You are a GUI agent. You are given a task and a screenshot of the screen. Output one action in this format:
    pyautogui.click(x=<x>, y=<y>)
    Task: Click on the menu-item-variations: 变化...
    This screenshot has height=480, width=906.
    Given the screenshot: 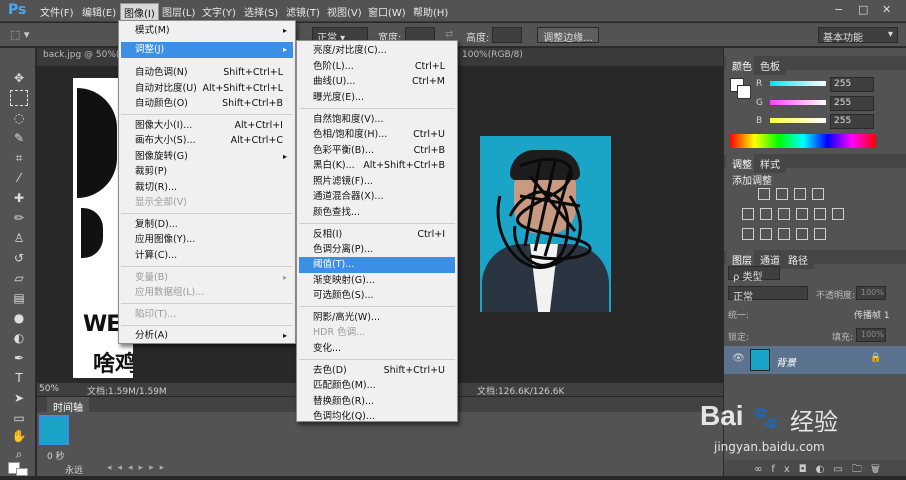 What is the action you would take?
    pyautogui.click(x=377, y=349)
    